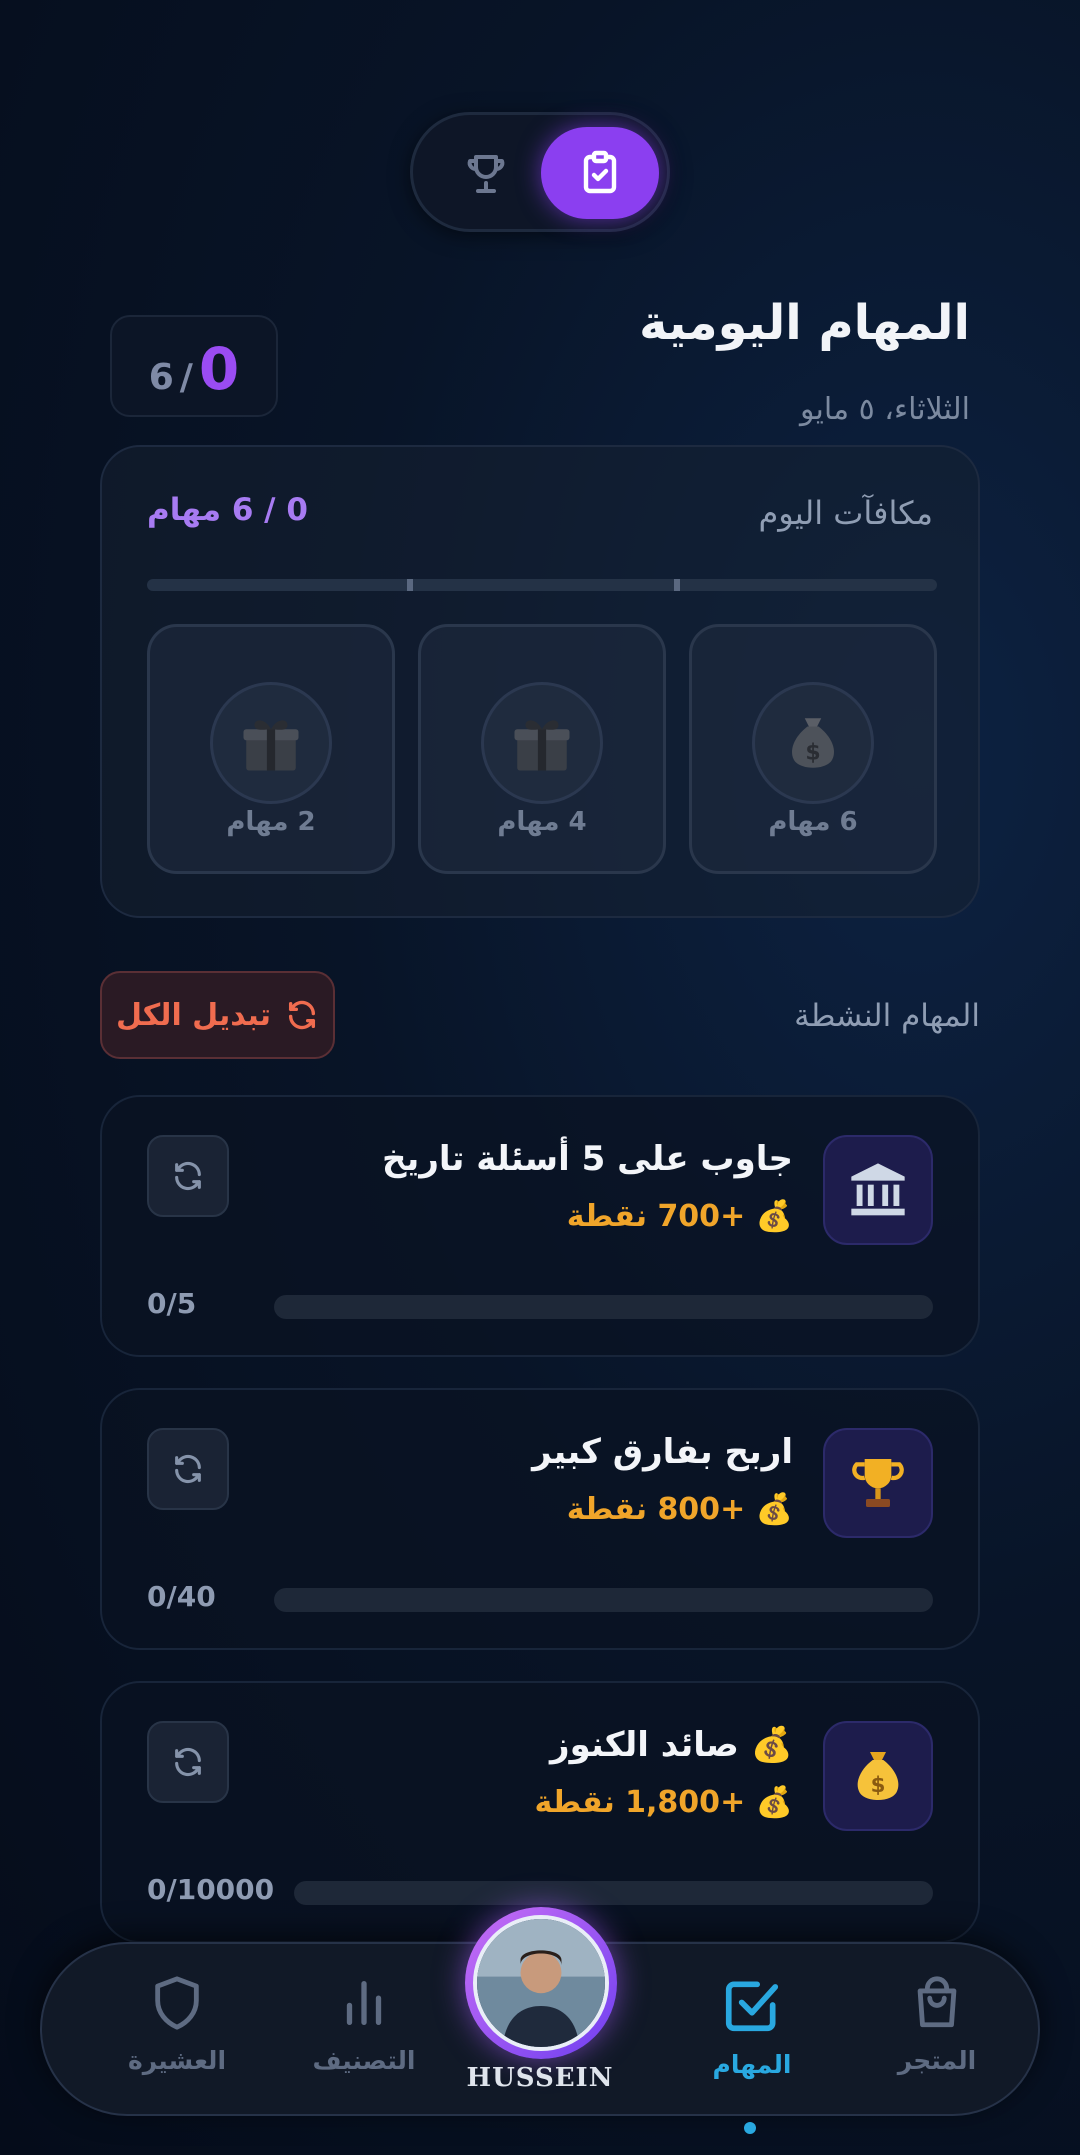  I want to click on active-indicator-dot, so click(750, 2128).